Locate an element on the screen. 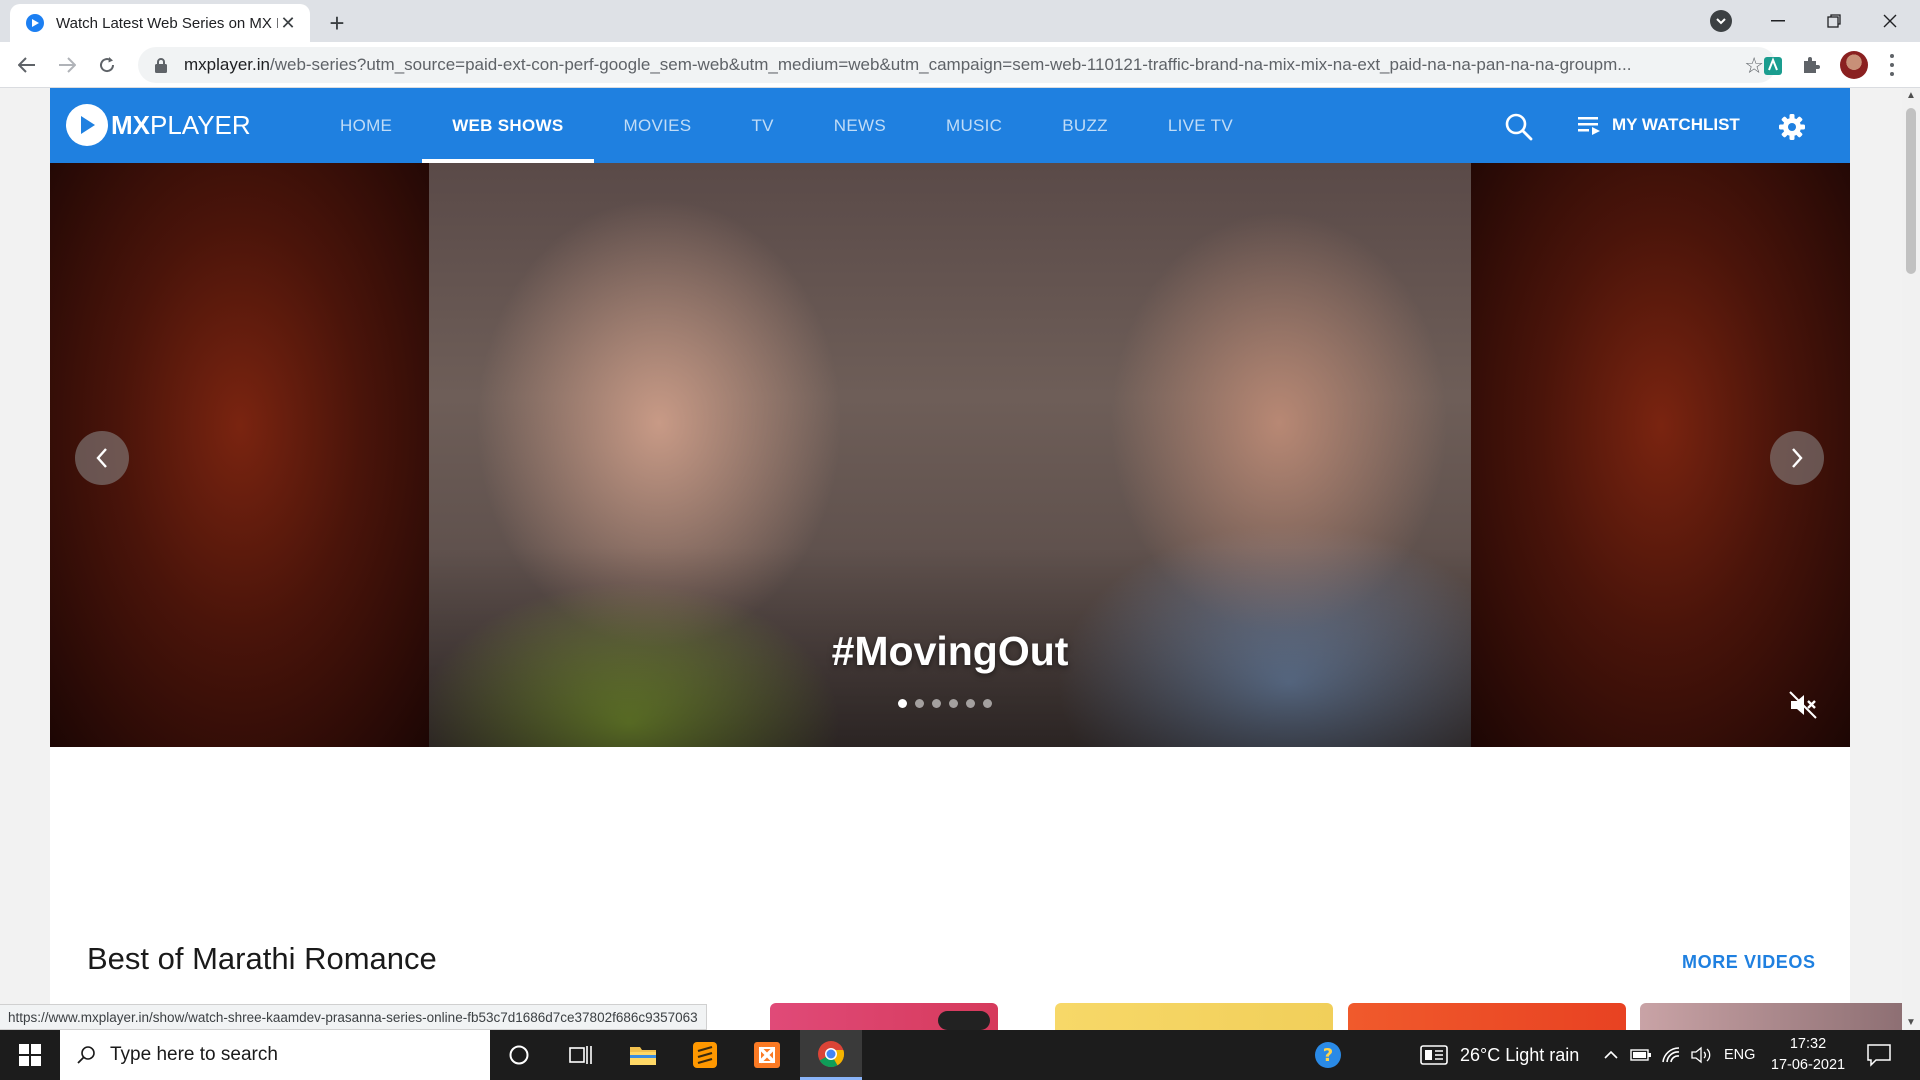 The width and height of the screenshot is (1920, 1080). logo-wordmark: MXPLAYER is located at coordinates (181, 124).